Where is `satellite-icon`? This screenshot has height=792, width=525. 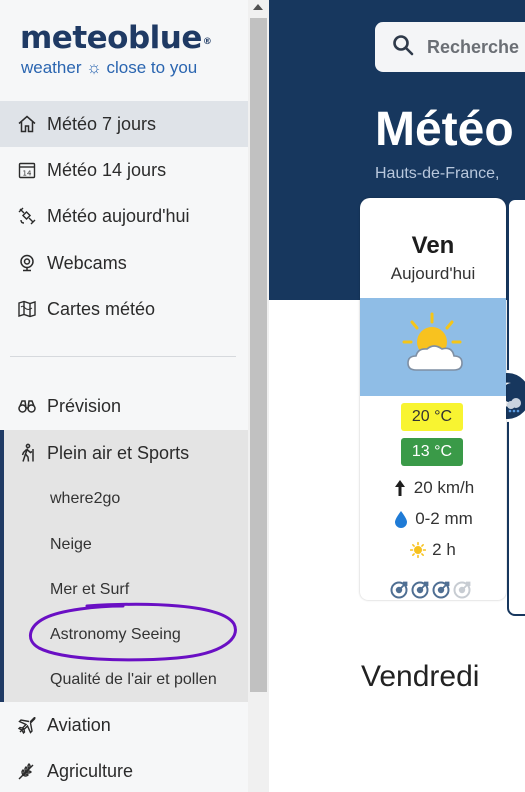
satellite-icon is located at coordinates (27, 216).